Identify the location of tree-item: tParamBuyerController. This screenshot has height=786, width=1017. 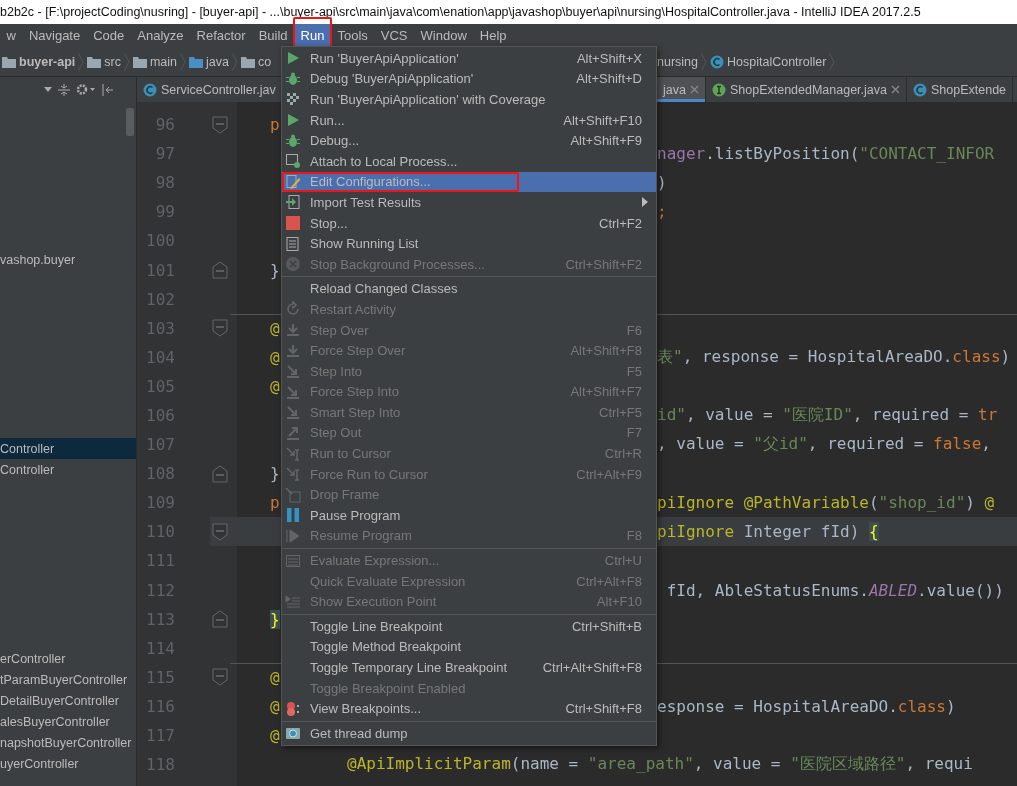
(68, 679).